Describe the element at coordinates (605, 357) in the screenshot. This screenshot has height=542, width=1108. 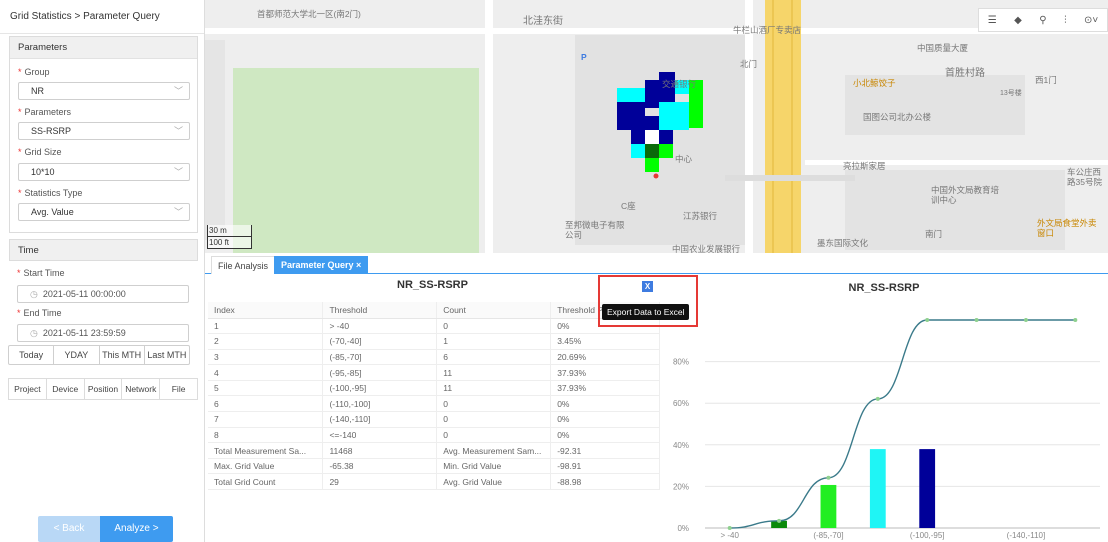
I see `table-cell: 20.69%` at that location.